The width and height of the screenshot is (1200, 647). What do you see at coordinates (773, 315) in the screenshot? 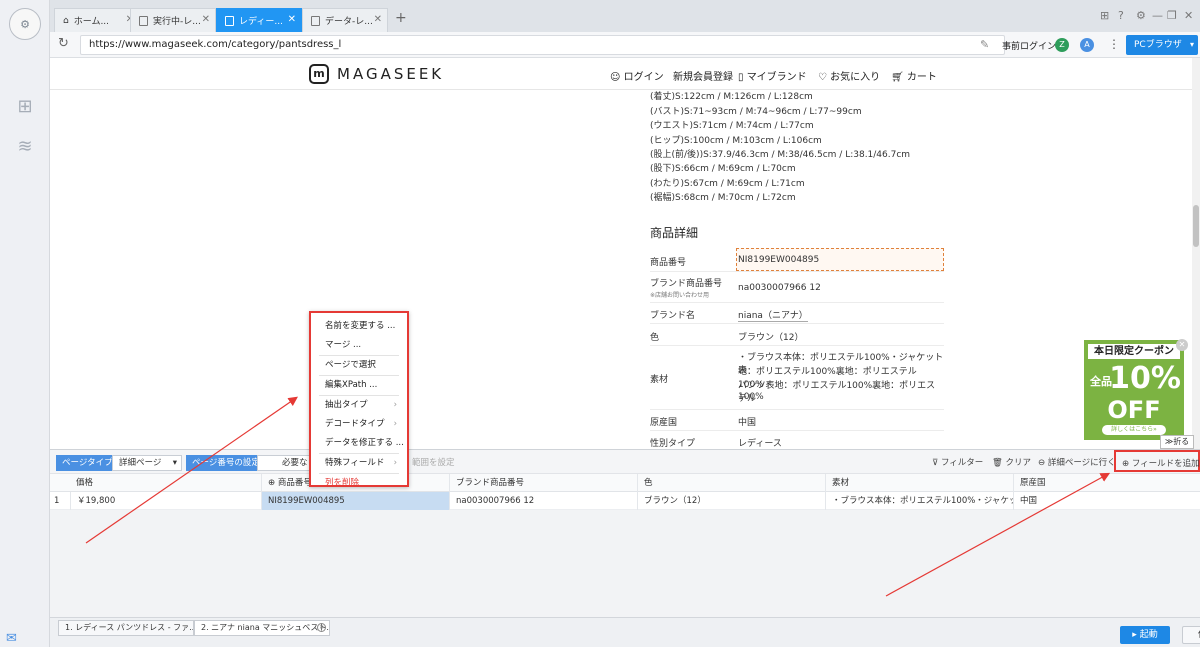
I see `brand-link: niana（ニアナ）` at bounding box center [773, 315].